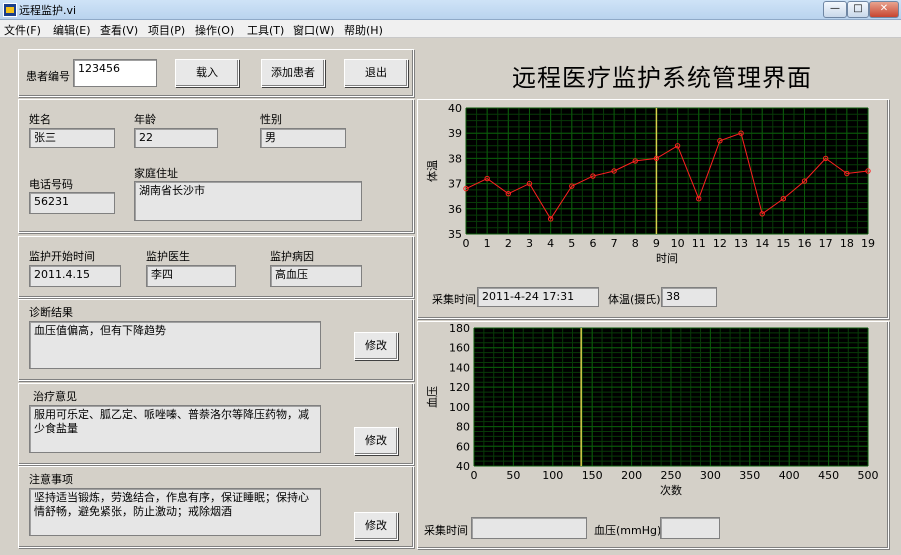 The width and height of the screenshot is (901, 555). What do you see at coordinates (592, 243) in the screenshot?
I see `x-tick-label: 6` at bounding box center [592, 243].